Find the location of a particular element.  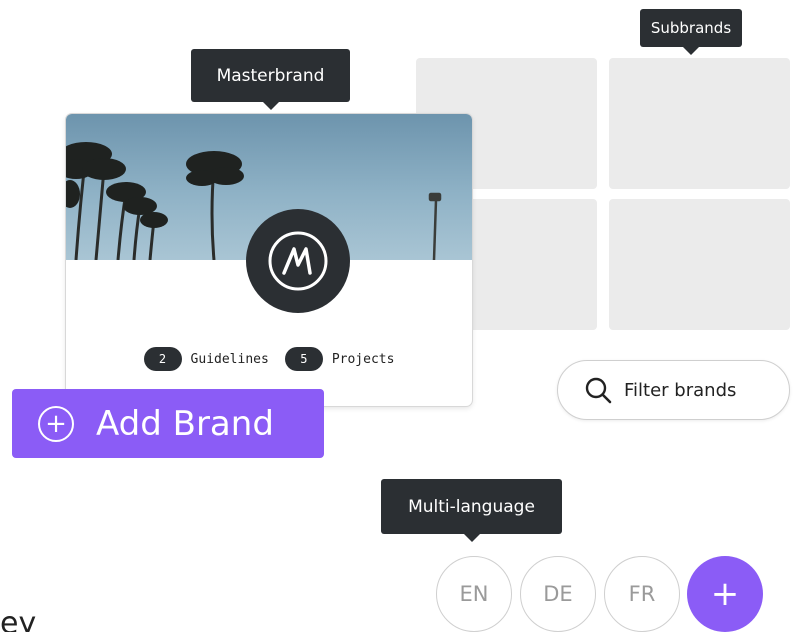

language-de-button: DE is located at coordinates (558, 594).